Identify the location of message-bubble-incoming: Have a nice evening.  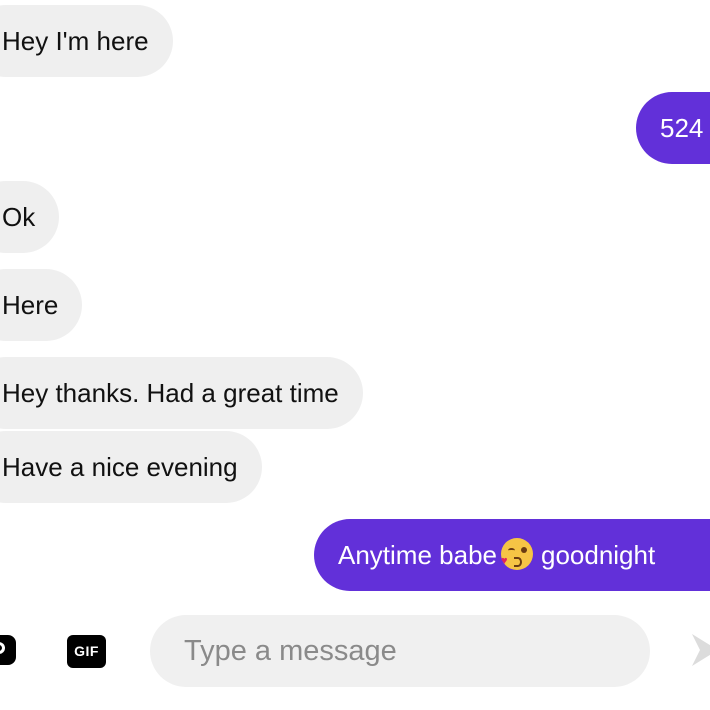
(131, 467).